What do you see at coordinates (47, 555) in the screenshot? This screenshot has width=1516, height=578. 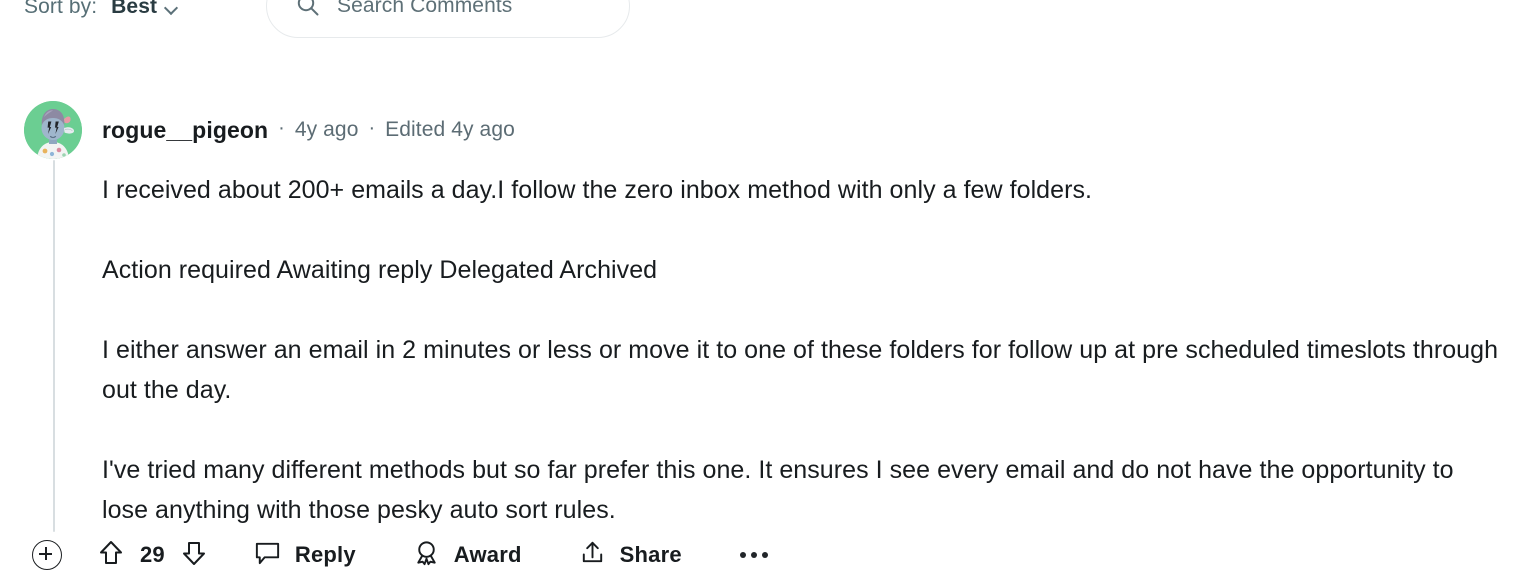 I see `plus-circle-icon` at bounding box center [47, 555].